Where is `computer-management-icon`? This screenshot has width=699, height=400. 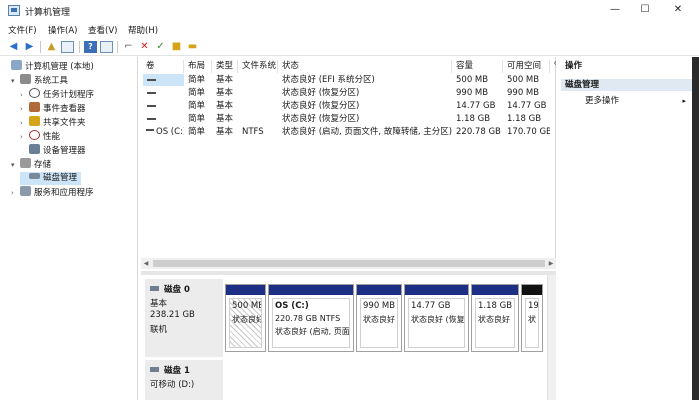
computer-management-icon is located at coordinates (14, 10).